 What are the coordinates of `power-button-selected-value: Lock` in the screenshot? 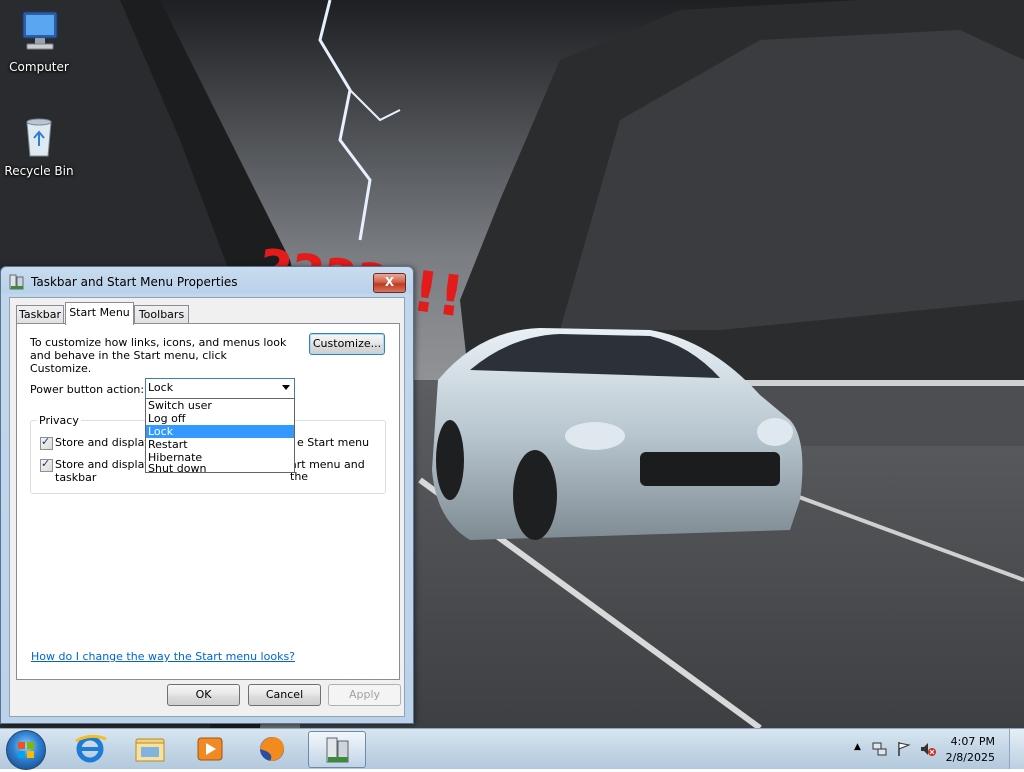 It's located at (161, 387).